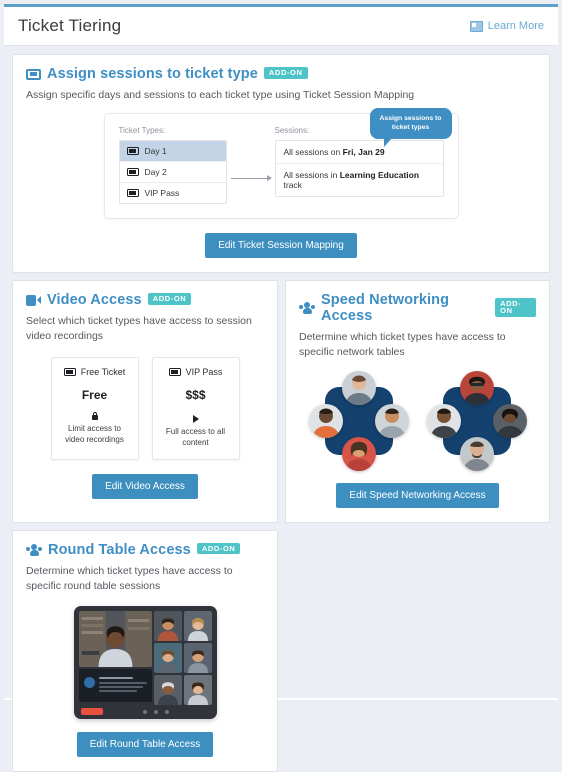  I want to click on video-camera-icon, so click(33, 300).